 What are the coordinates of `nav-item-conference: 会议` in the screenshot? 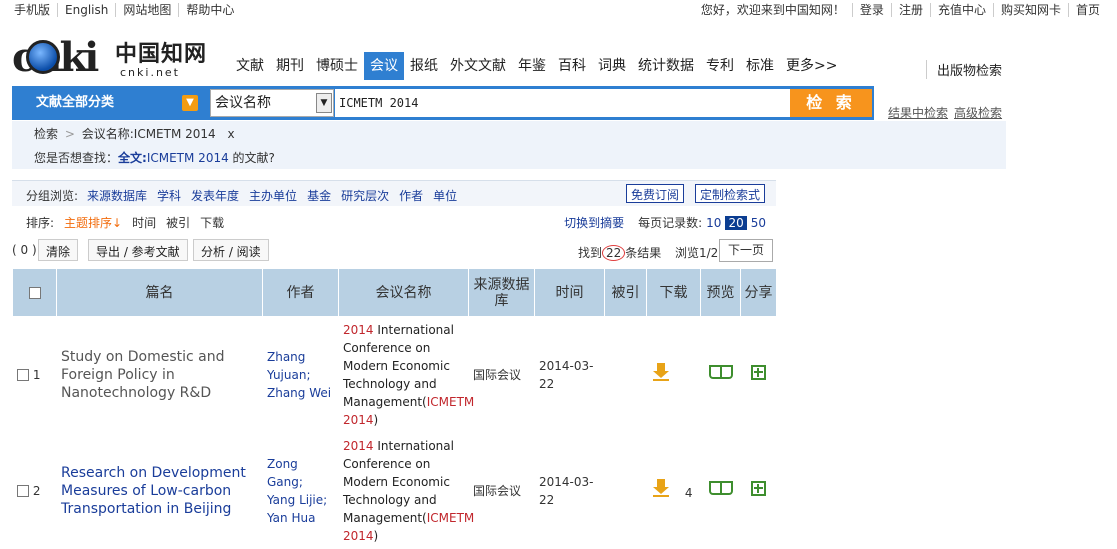 It's located at (384, 66).